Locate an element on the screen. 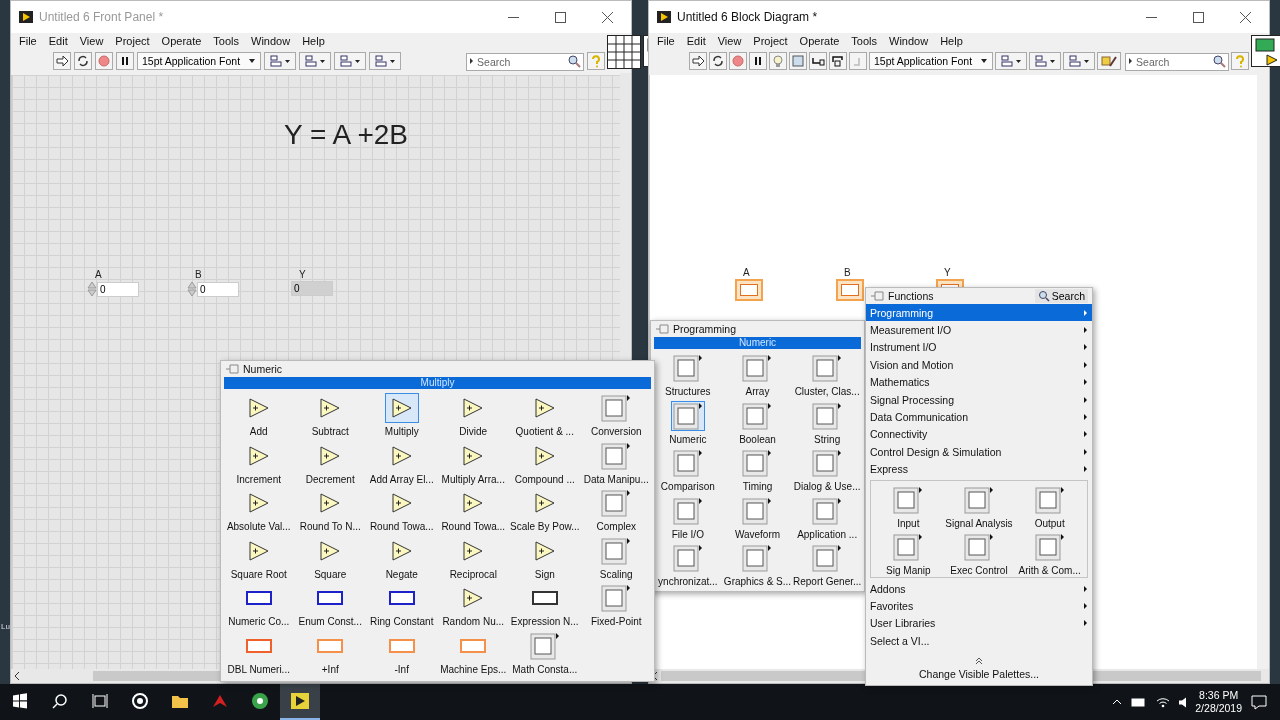 The height and width of the screenshot is (720, 1280). control-label: B is located at coordinates (199, 274).